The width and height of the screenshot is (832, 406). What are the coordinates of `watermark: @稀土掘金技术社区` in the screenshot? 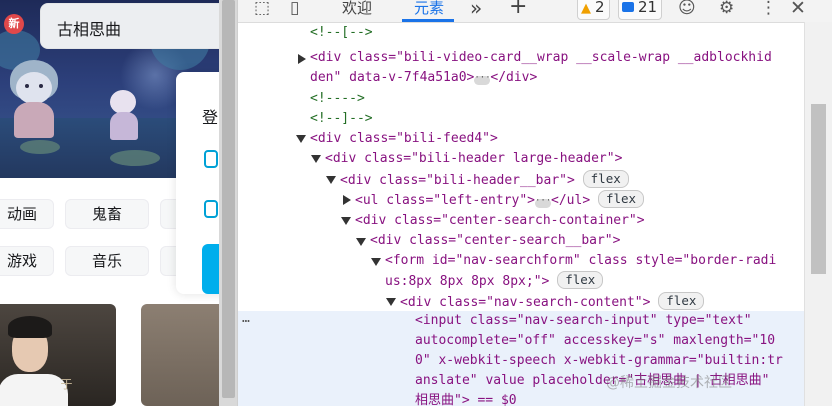 It's located at (669, 383).